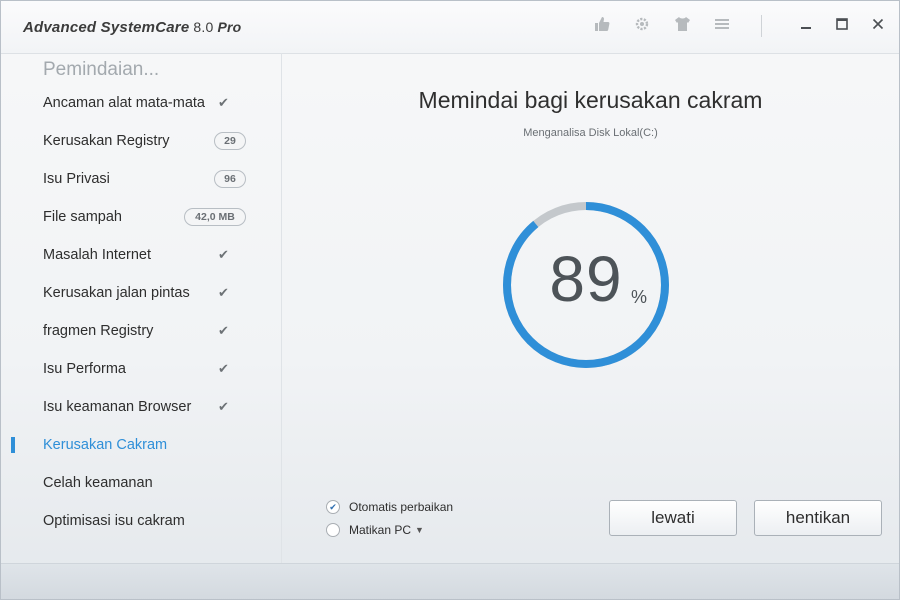  Describe the element at coordinates (878, 24) in the screenshot. I see `close-button` at that location.